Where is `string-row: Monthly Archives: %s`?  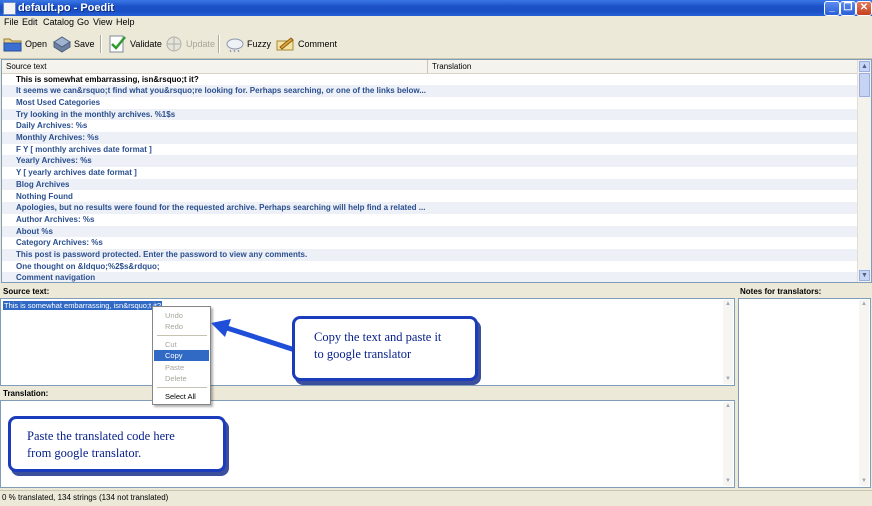 string-row: Monthly Archives: %s is located at coordinates (430, 138).